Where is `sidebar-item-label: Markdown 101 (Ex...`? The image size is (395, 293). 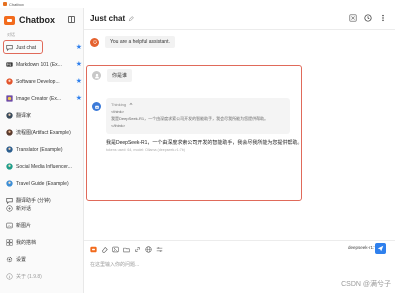
sidebar-item-label: Markdown 101 (Ex... is located at coordinates (39, 64).